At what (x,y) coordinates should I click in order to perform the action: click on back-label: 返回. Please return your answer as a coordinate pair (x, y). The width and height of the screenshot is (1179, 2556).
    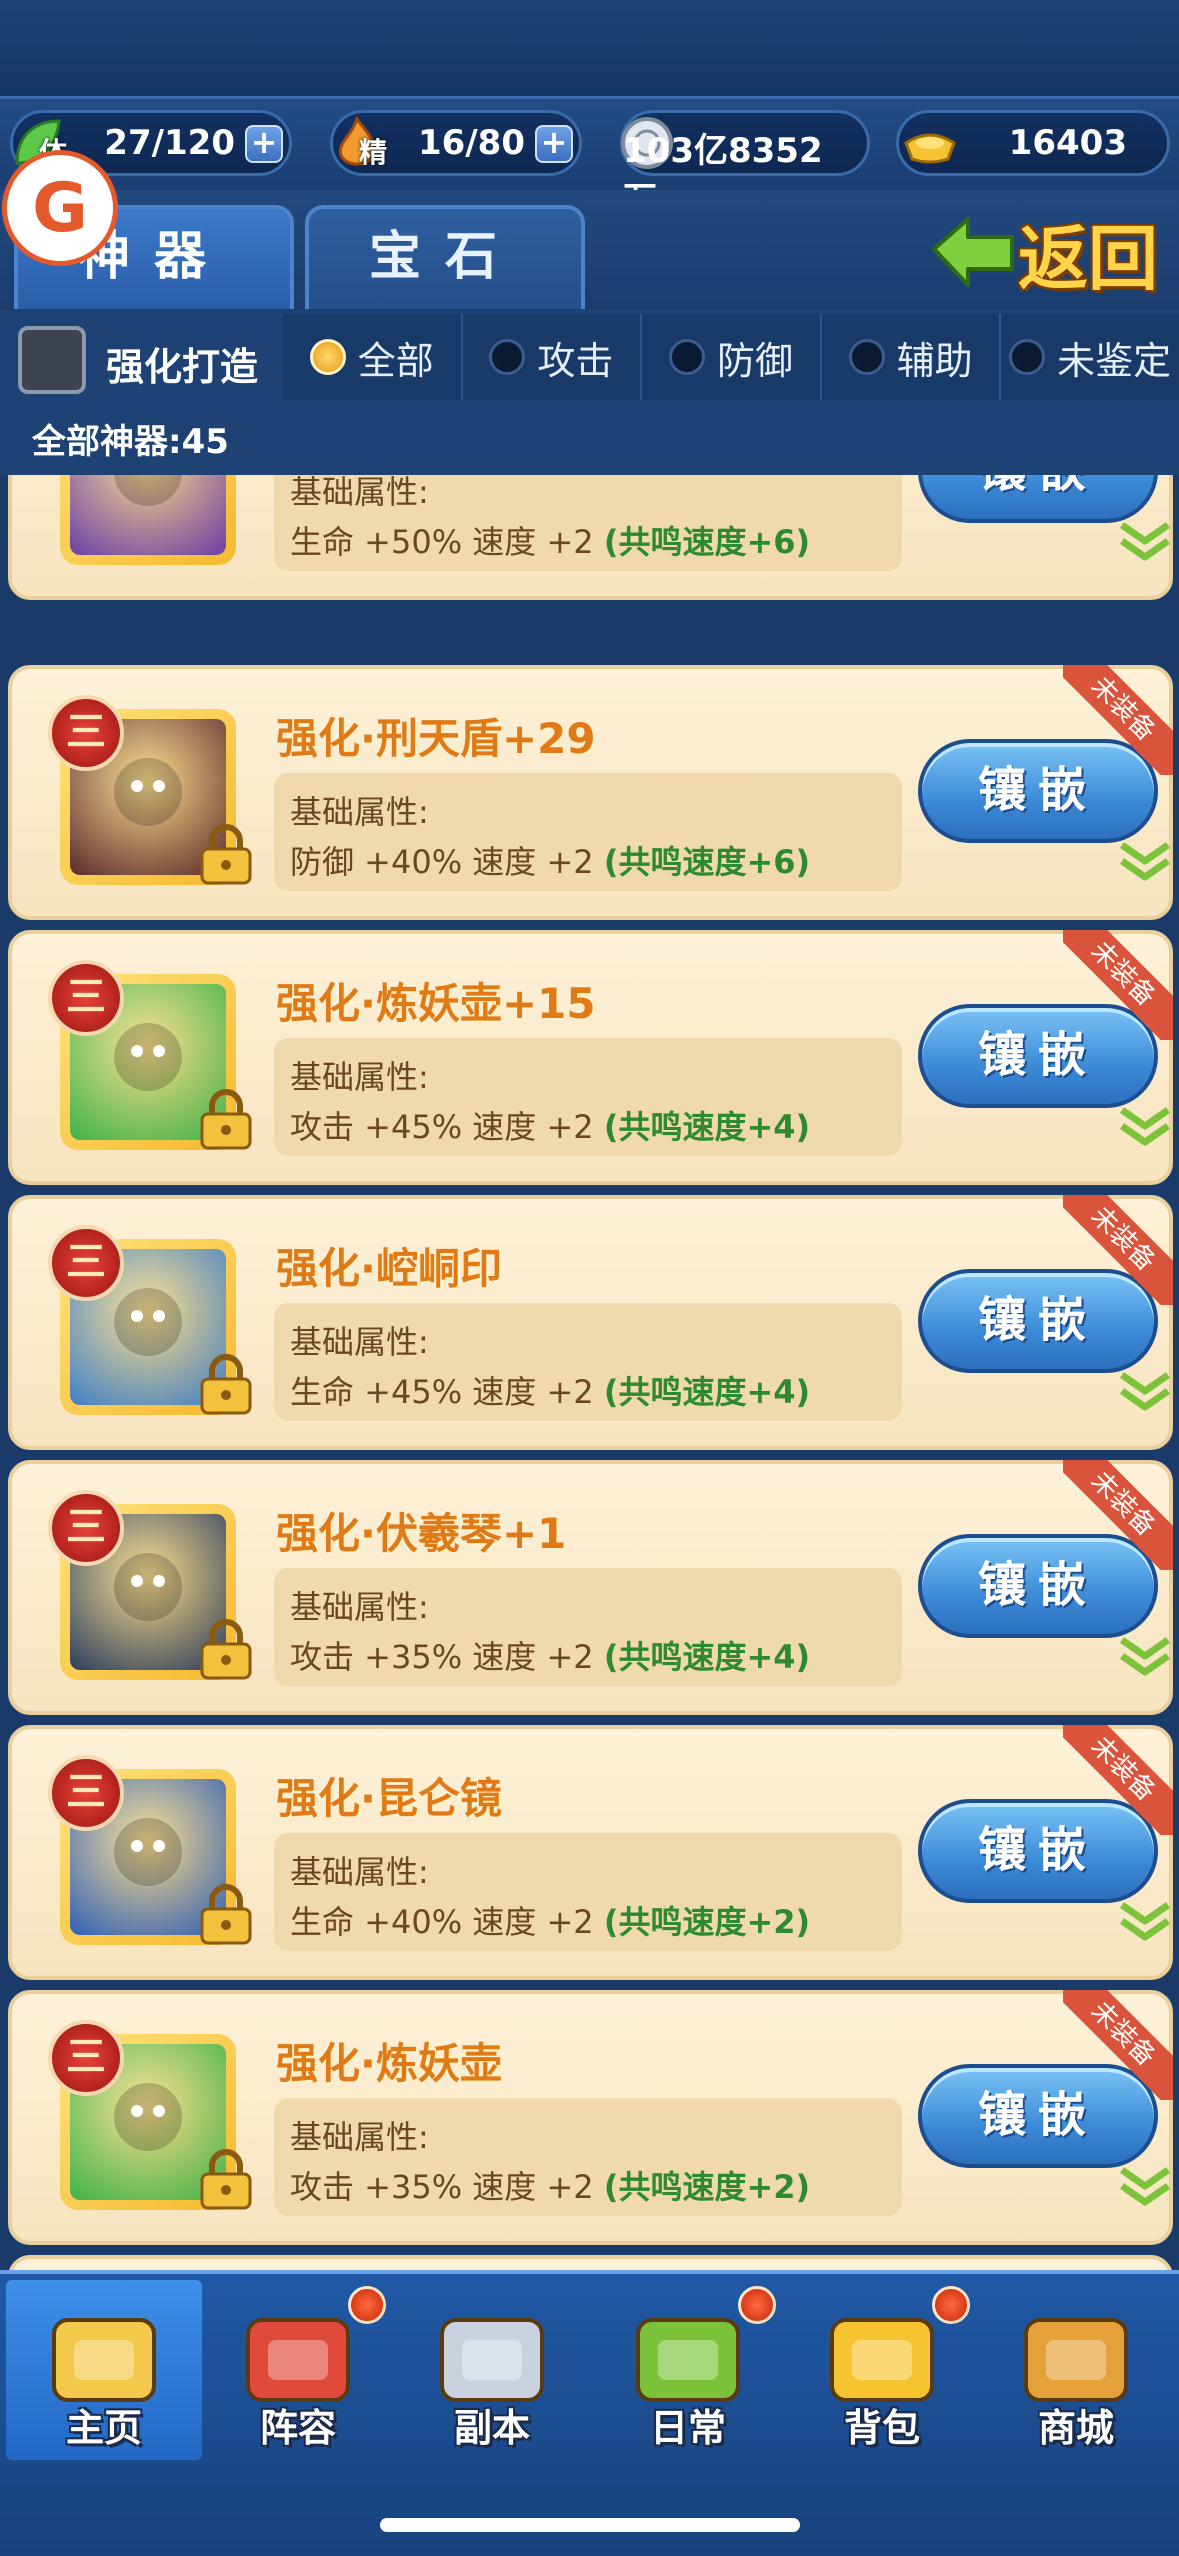
    Looking at the image, I should click on (1088, 258).